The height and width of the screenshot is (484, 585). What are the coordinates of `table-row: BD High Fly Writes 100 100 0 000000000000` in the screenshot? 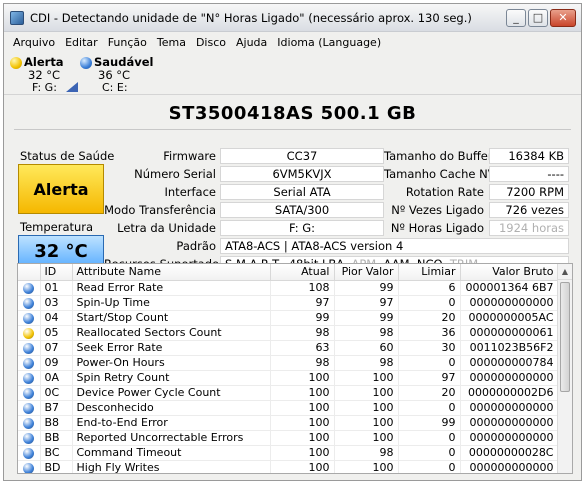 It's located at (288, 466).